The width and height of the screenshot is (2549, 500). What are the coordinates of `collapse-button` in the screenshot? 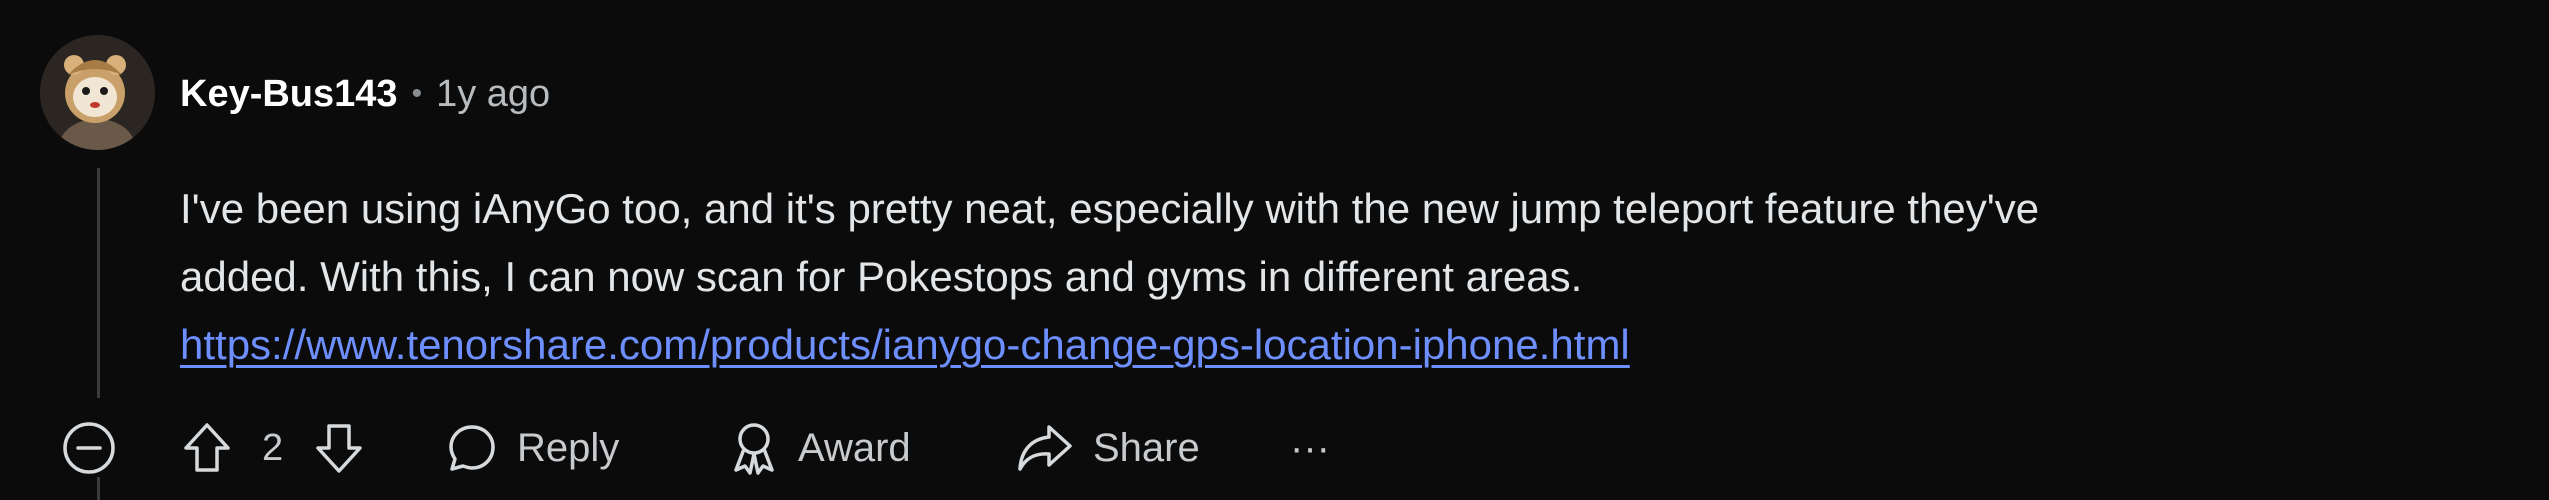 It's located at (89, 448).